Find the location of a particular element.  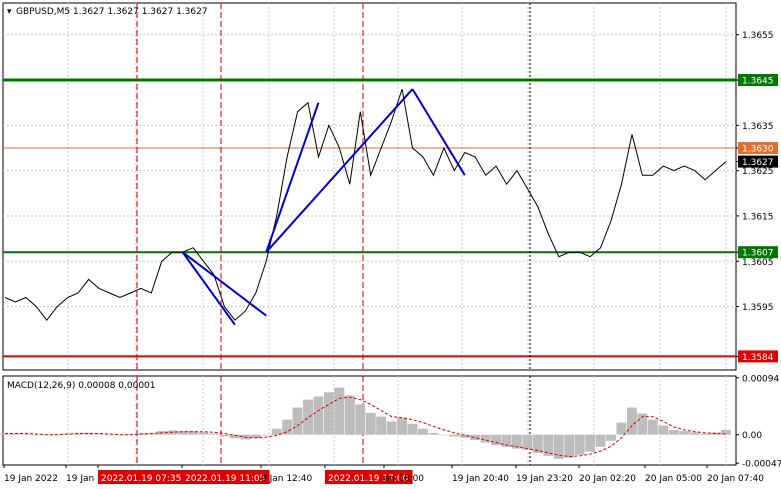

macd-tick-label: 0.00 is located at coordinates (752, 436).